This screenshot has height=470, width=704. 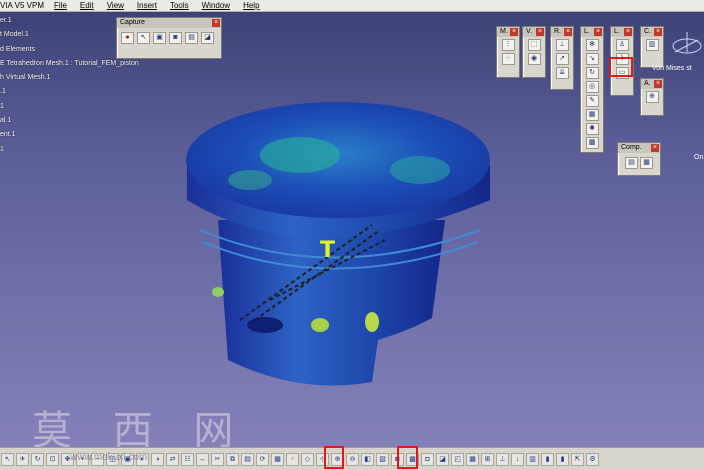 I want to click on iso-view-icon: ◧, so click(x=367, y=459).